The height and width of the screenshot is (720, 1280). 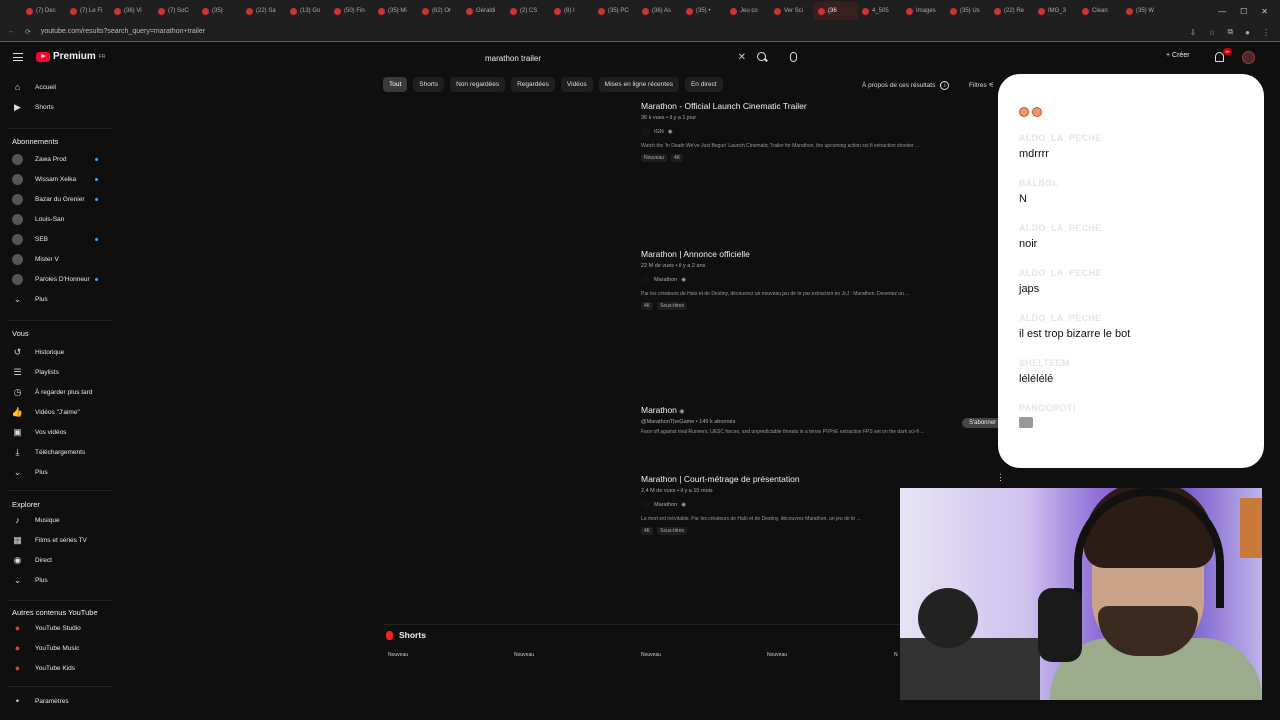 What do you see at coordinates (1248, 57) in the screenshot?
I see `account-avatar` at bounding box center [1248, 57].